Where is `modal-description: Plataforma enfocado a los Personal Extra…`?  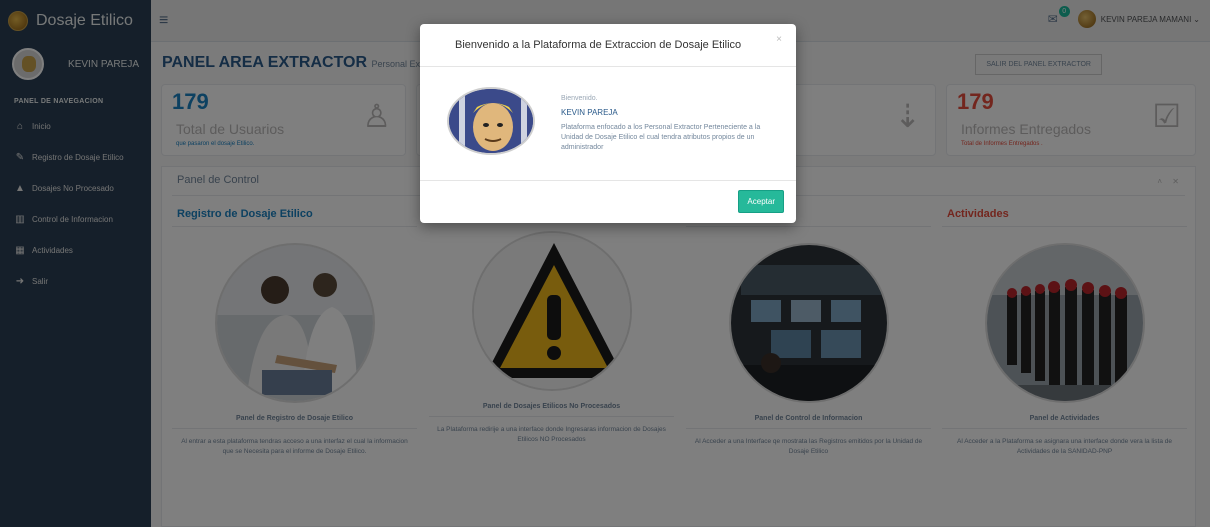 modal-description: Plataforma enfocado a los Personal Extra… is located at coordinates (661, 137).